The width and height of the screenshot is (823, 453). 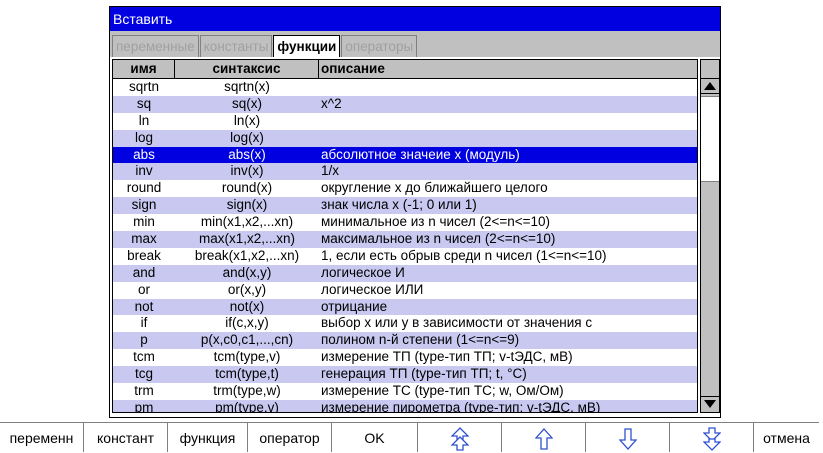 I want to click on page-down-button, so click(x=712, y=437).